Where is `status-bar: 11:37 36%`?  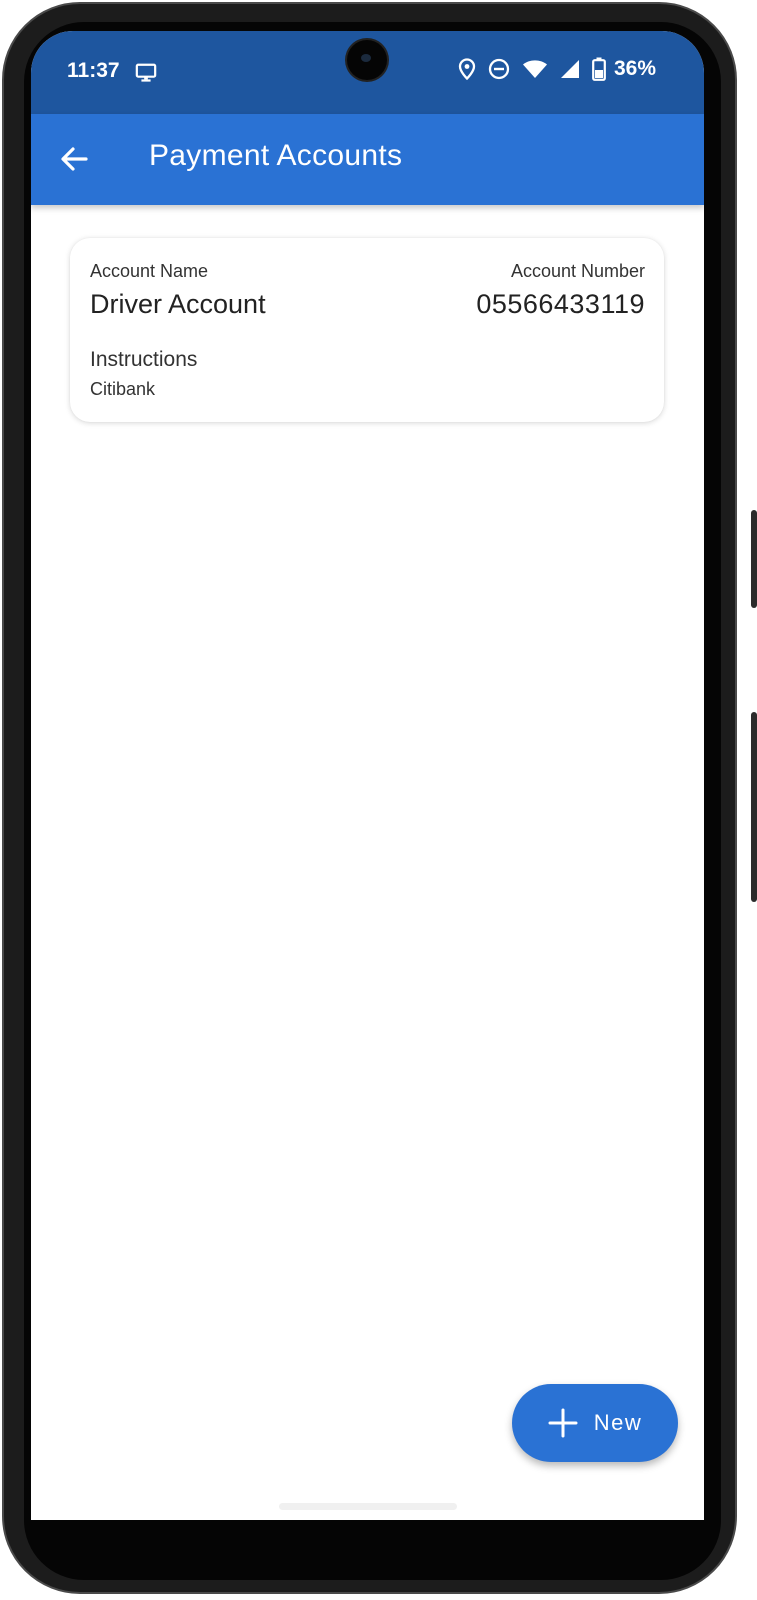 status-bar: 11:37 36% is located at coordinates (367, 72).